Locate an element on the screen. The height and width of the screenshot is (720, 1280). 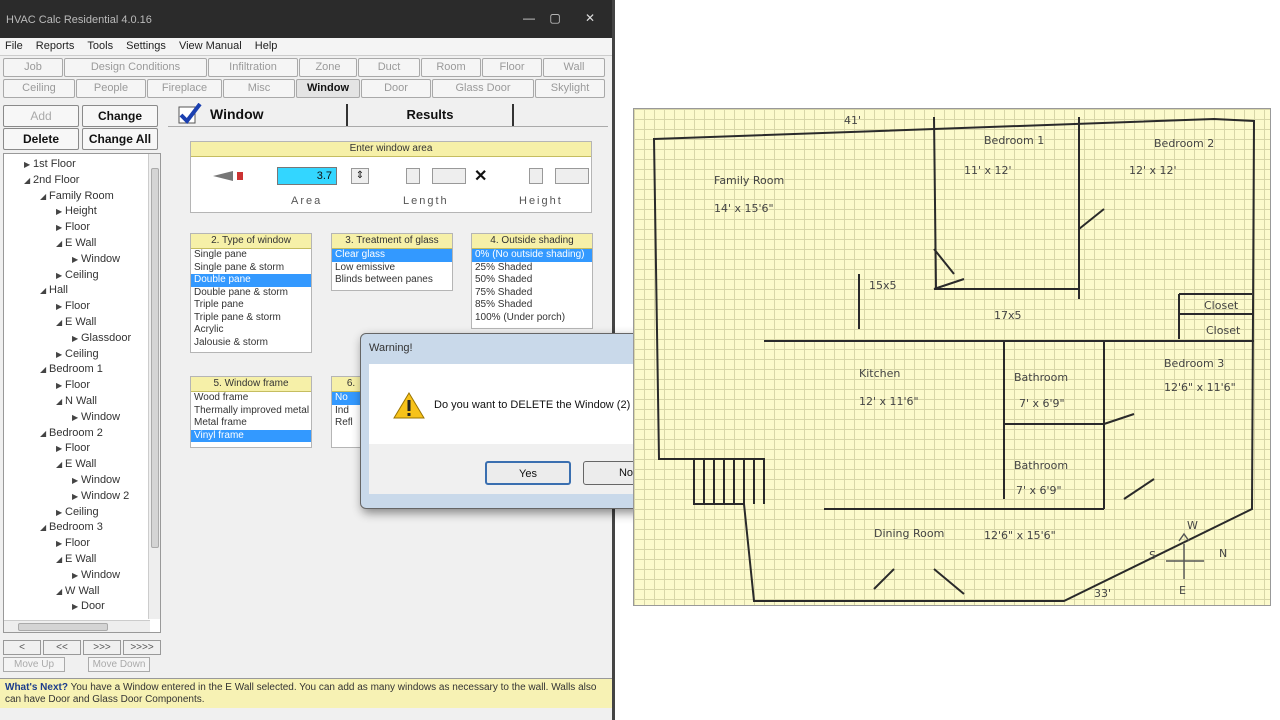
option-item: Single pane is located at coordinates (251, 255).